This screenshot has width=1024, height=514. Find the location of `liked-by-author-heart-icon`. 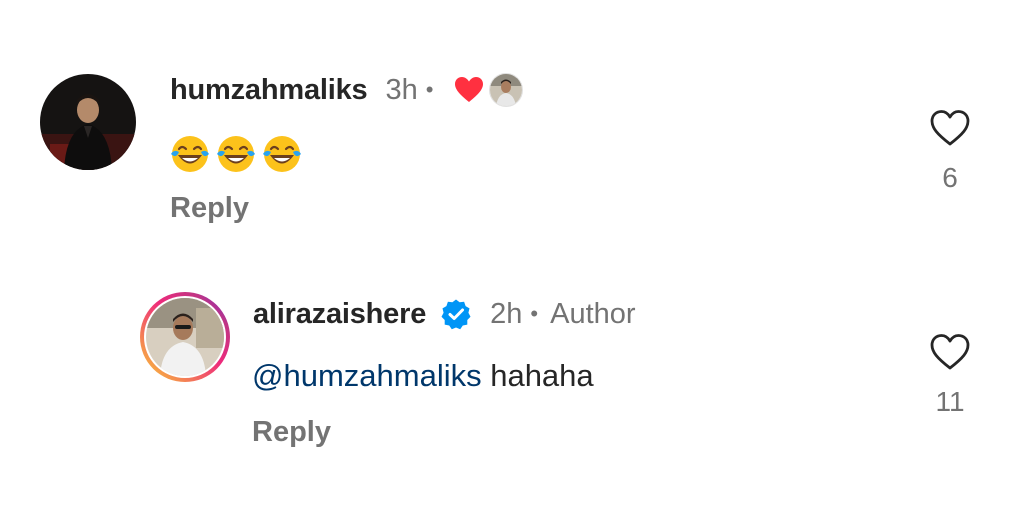

liked-by-author-heart-icon is located at coordinates (469, 90).